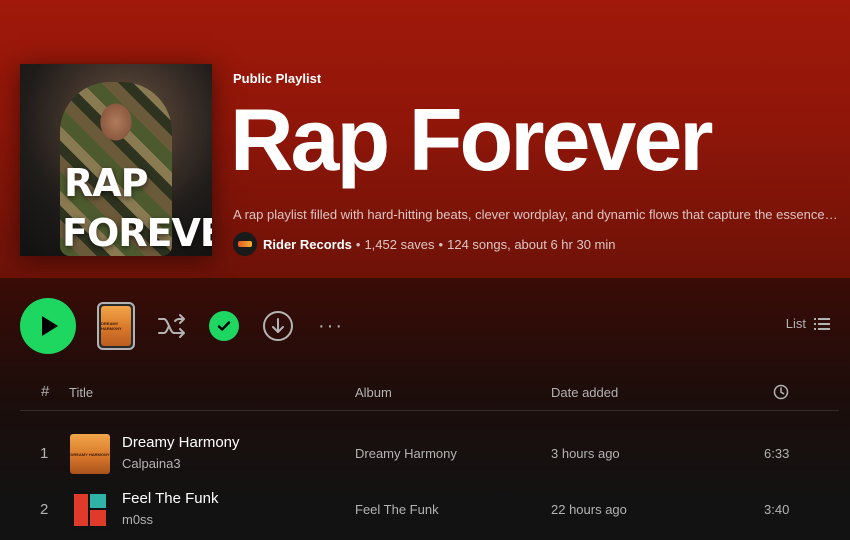 The width and height of the screenshot is (850, 540). What do you see at coordinates (373, 392) in the screenshot?
I see `column-album: Album` at bounding box center [373, 392].